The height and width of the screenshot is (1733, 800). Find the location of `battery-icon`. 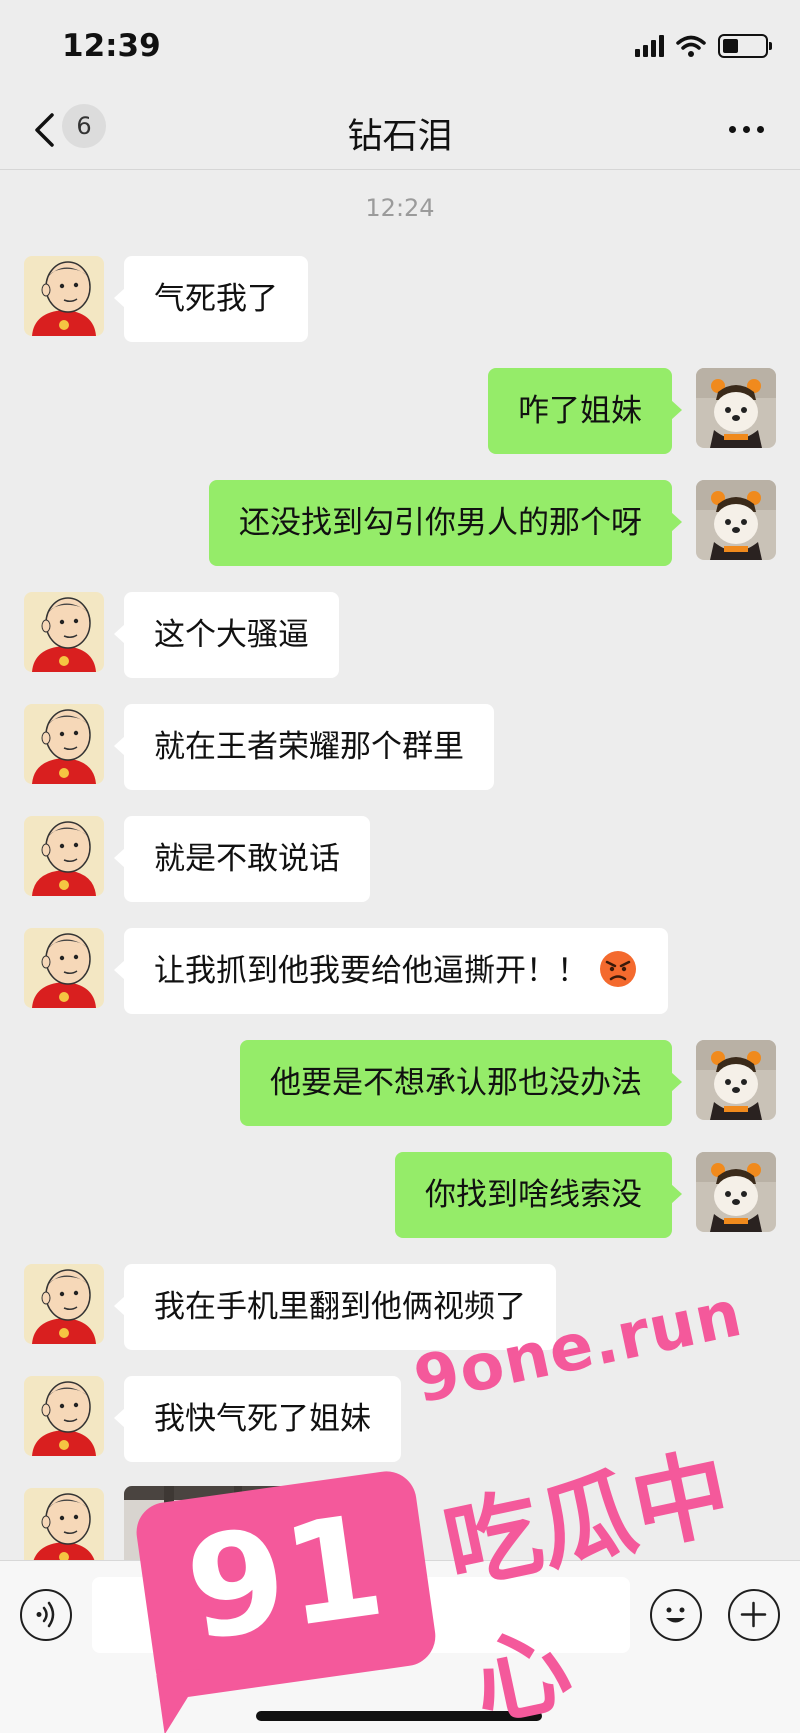

battery-icon is located at coordinates (745, 46).